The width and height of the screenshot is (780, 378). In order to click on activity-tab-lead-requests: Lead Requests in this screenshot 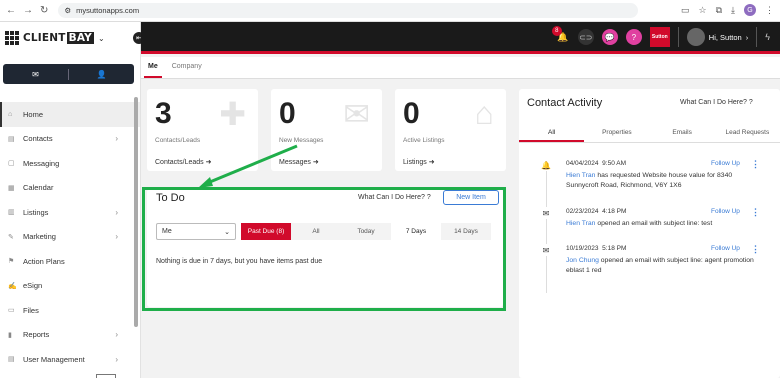, I will do `click(747, 132)`.